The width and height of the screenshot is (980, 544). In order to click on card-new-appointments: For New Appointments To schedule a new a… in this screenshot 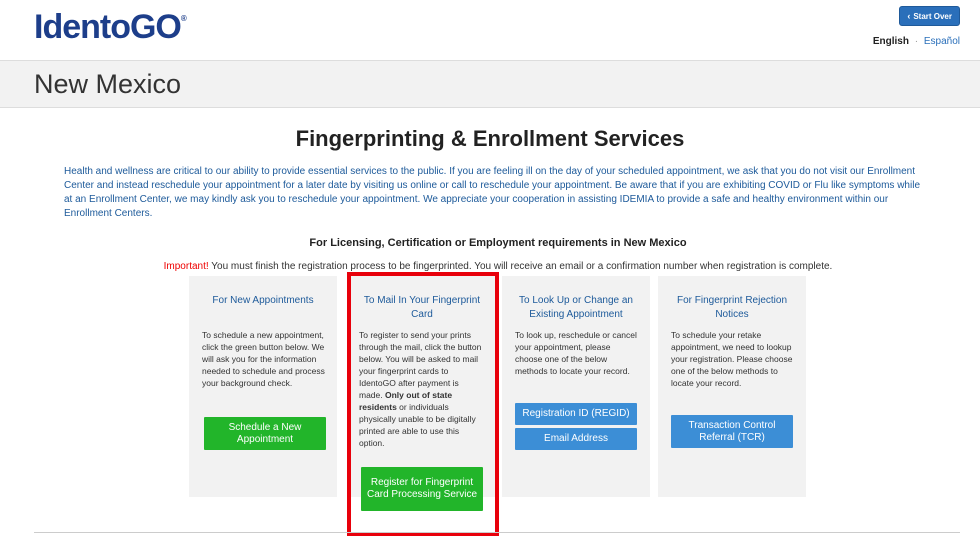, I will do `click(263, 386)`.